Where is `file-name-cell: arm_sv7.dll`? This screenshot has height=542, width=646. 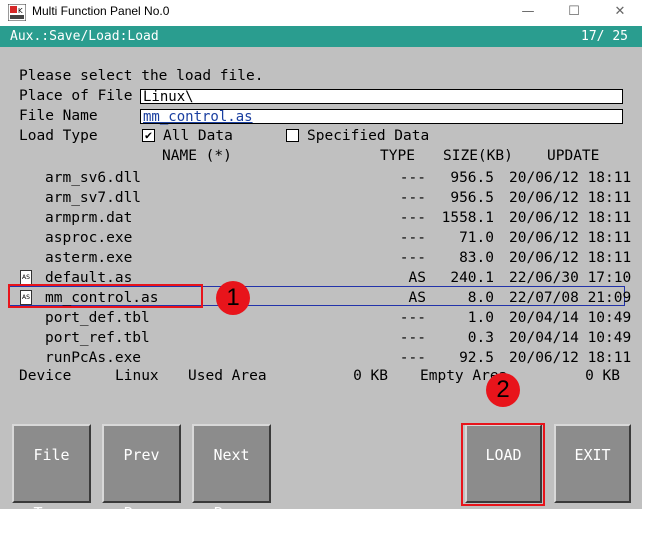
file-name-cell: arm_sv7.dll is located at coordinates (93, 198).